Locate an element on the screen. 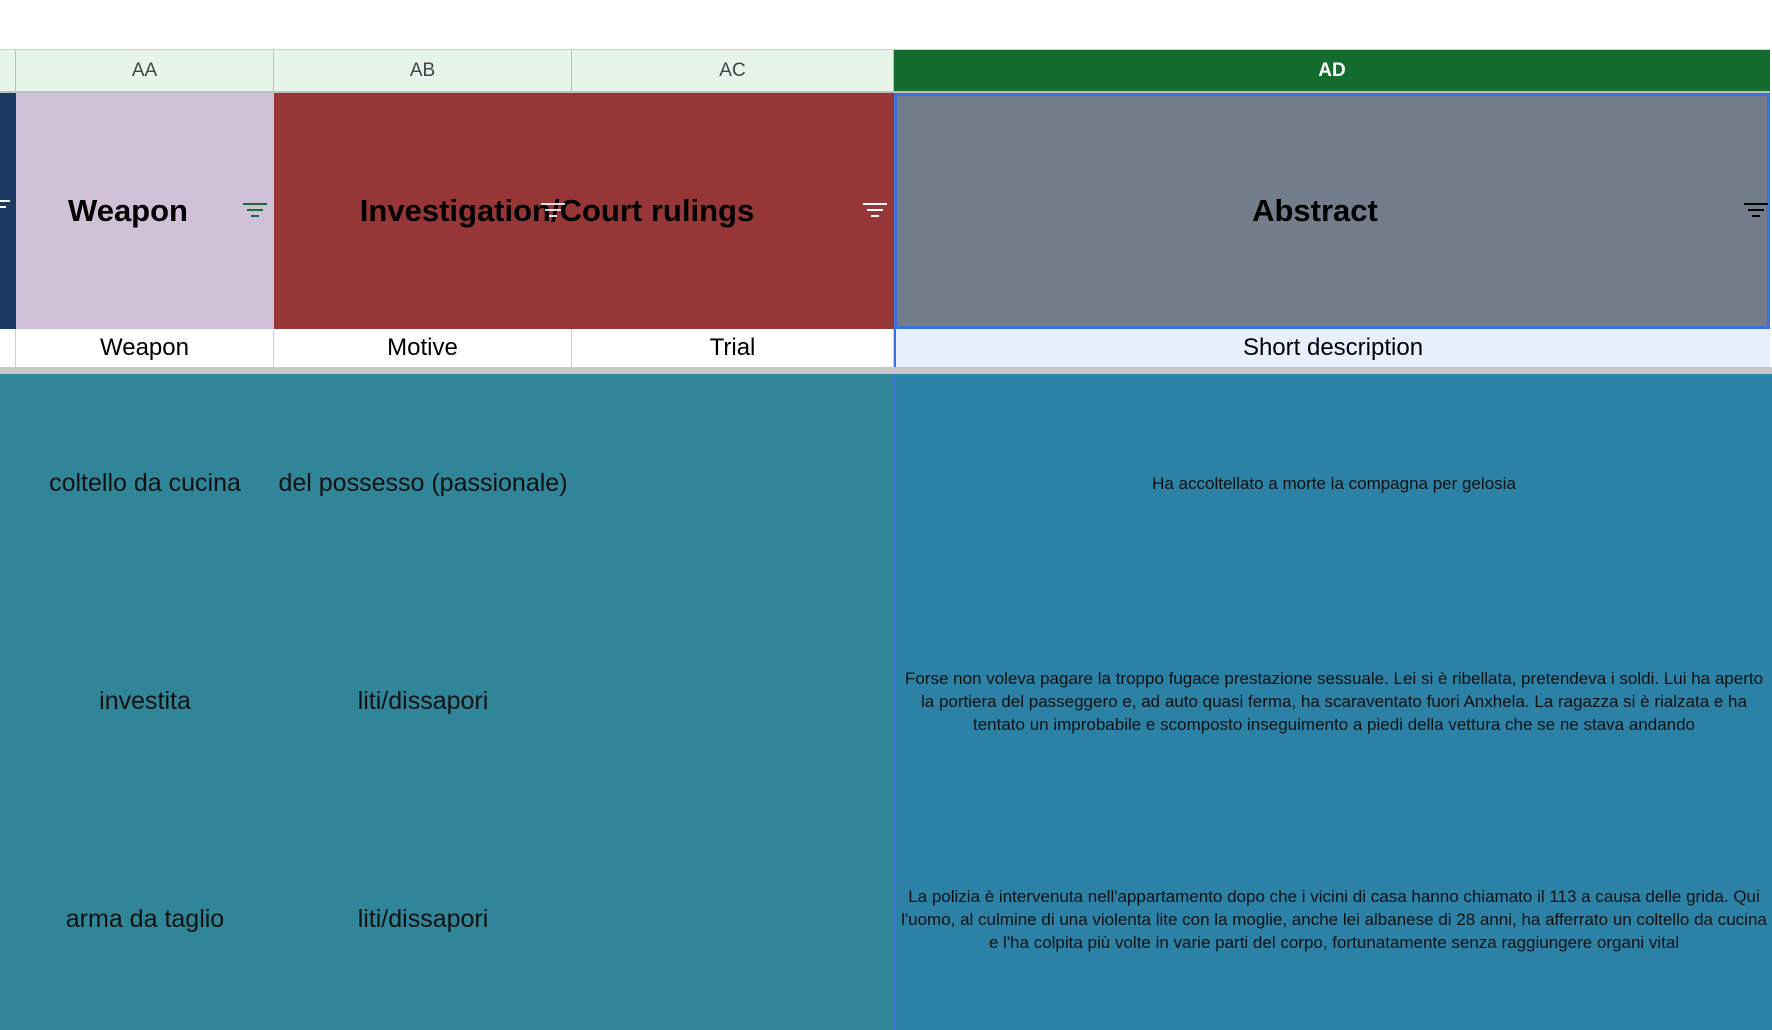 This screenshot has height=1030, width=1772. row-2-motive: liti/dissapori is located at coordinates (423, 701).